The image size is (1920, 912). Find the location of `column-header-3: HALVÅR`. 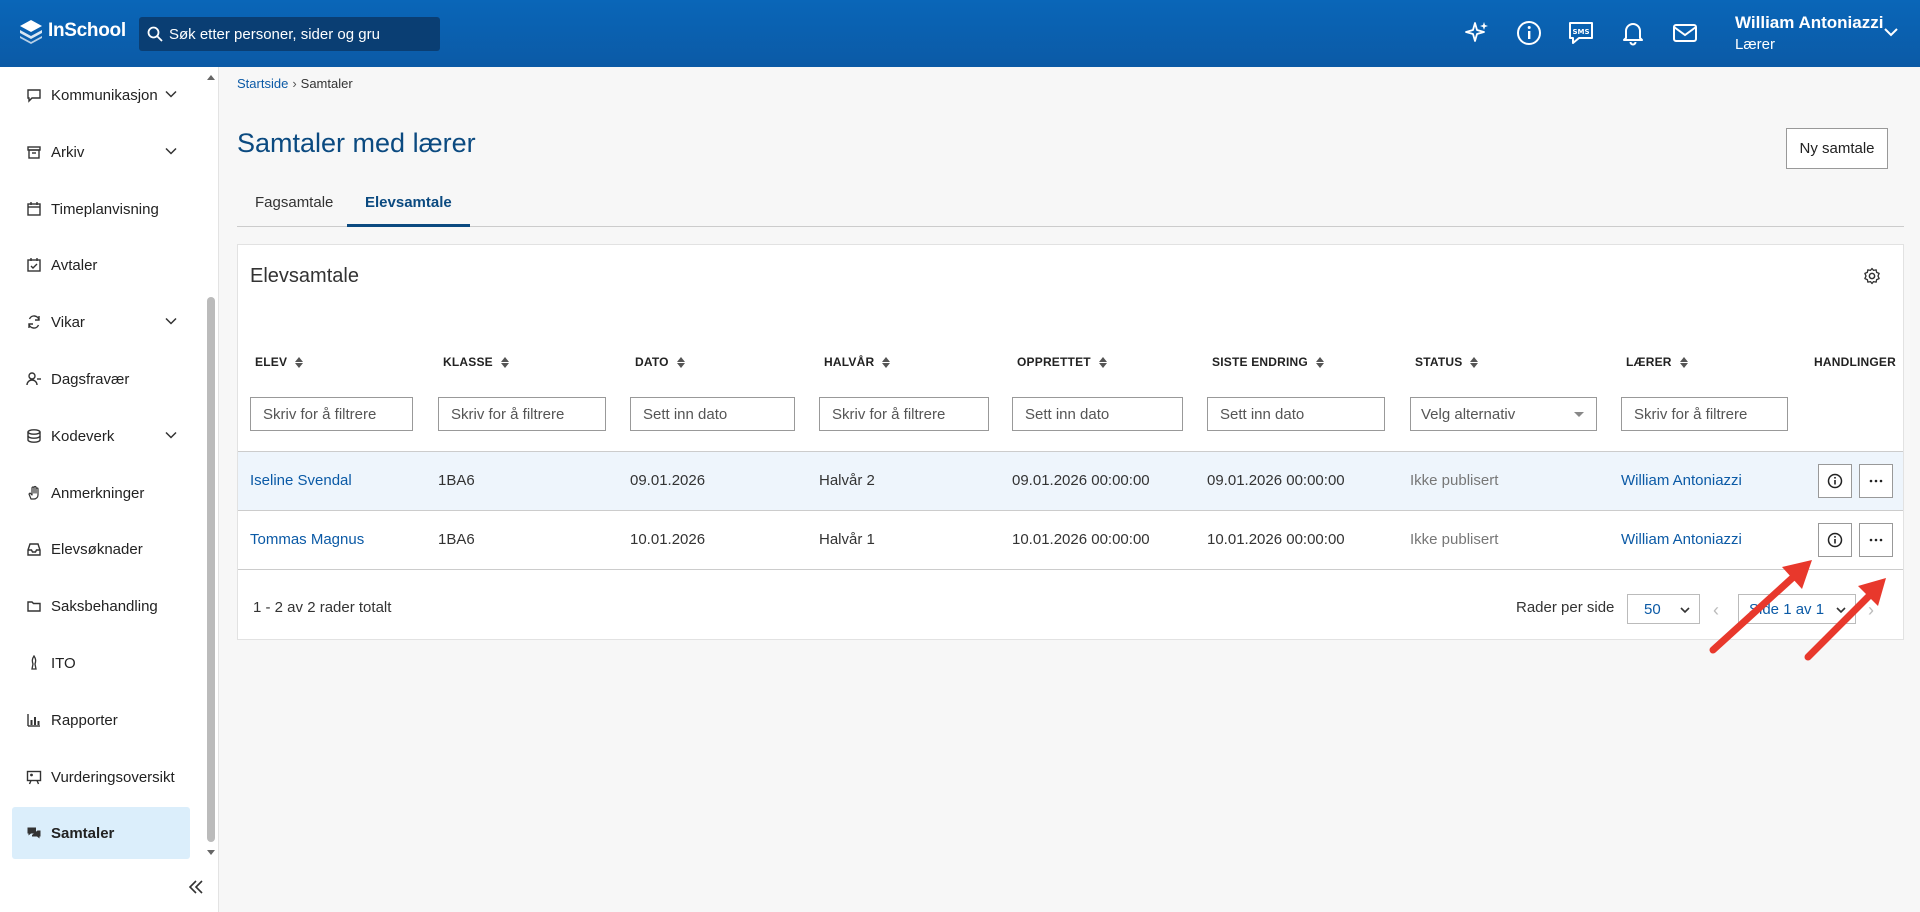

column-header-3: HALVÅR is located at coordinates (857, 362).